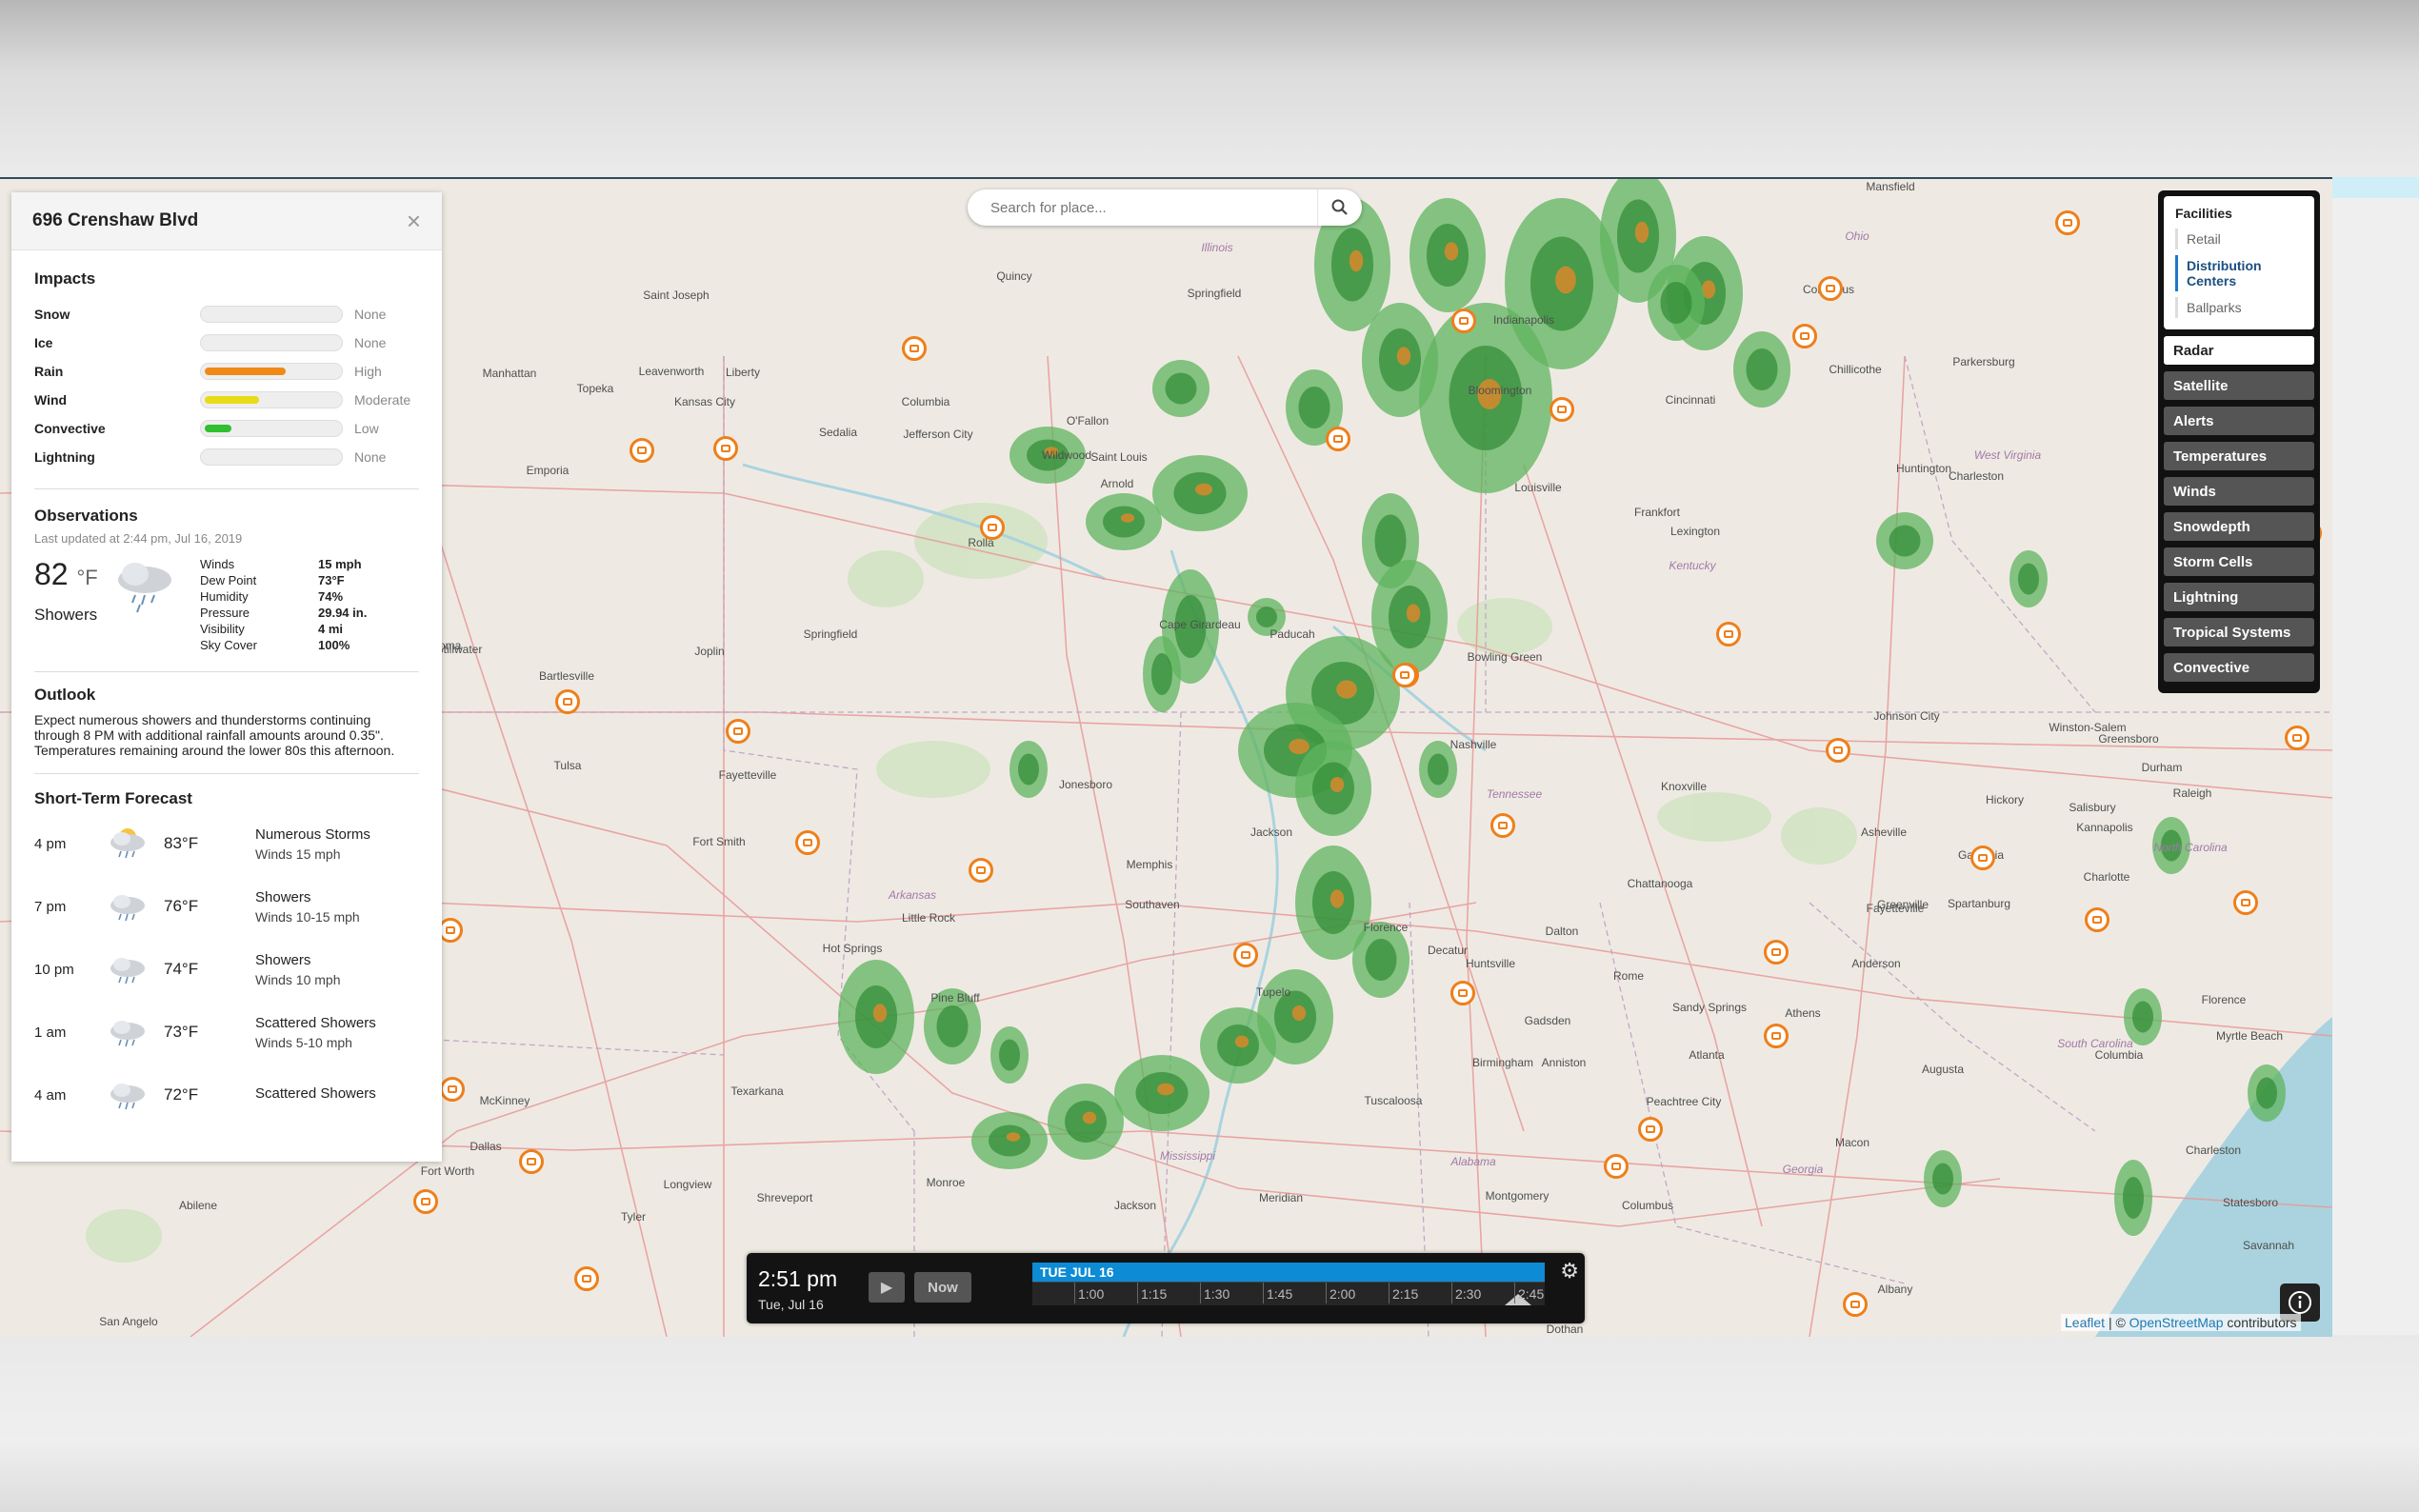 The height and width of the screenshot is (1512, 2419). I want to click on layer-button-lightning: Lightning, so click(2239, 597).